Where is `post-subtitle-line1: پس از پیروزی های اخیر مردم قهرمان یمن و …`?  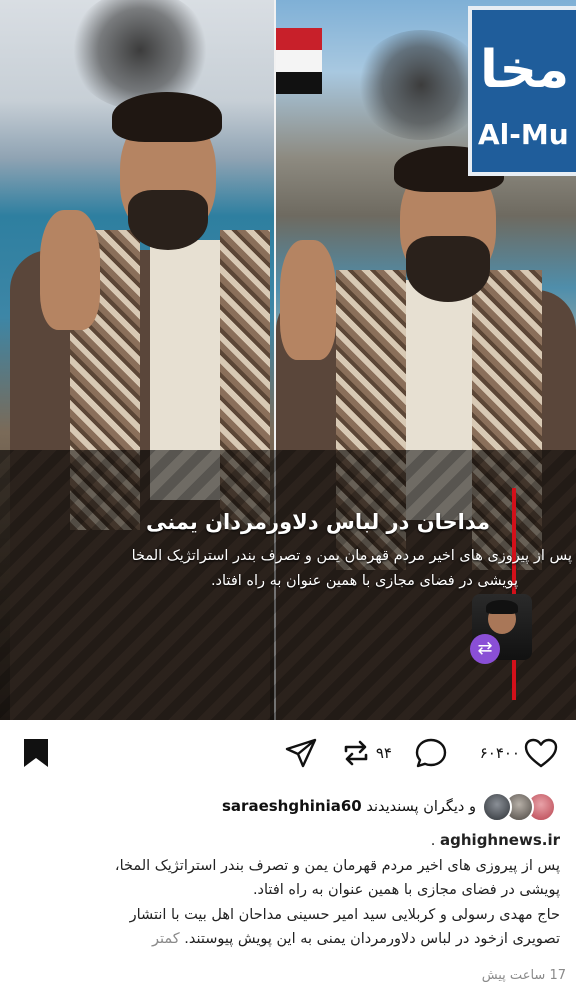 post-subtitle-line1: پس از پیروزی های اخیر مردم قهرمان یمن و … is located at coordinates (351, 556).